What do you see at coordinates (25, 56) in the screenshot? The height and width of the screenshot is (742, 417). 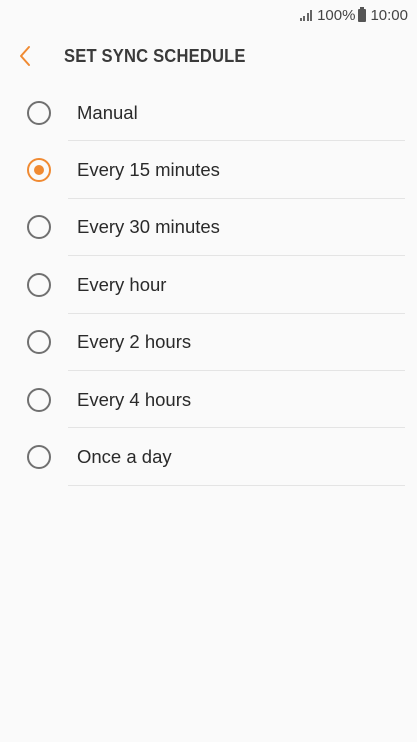 I see `chevron-left-icon` at bounding box center [25, 56].